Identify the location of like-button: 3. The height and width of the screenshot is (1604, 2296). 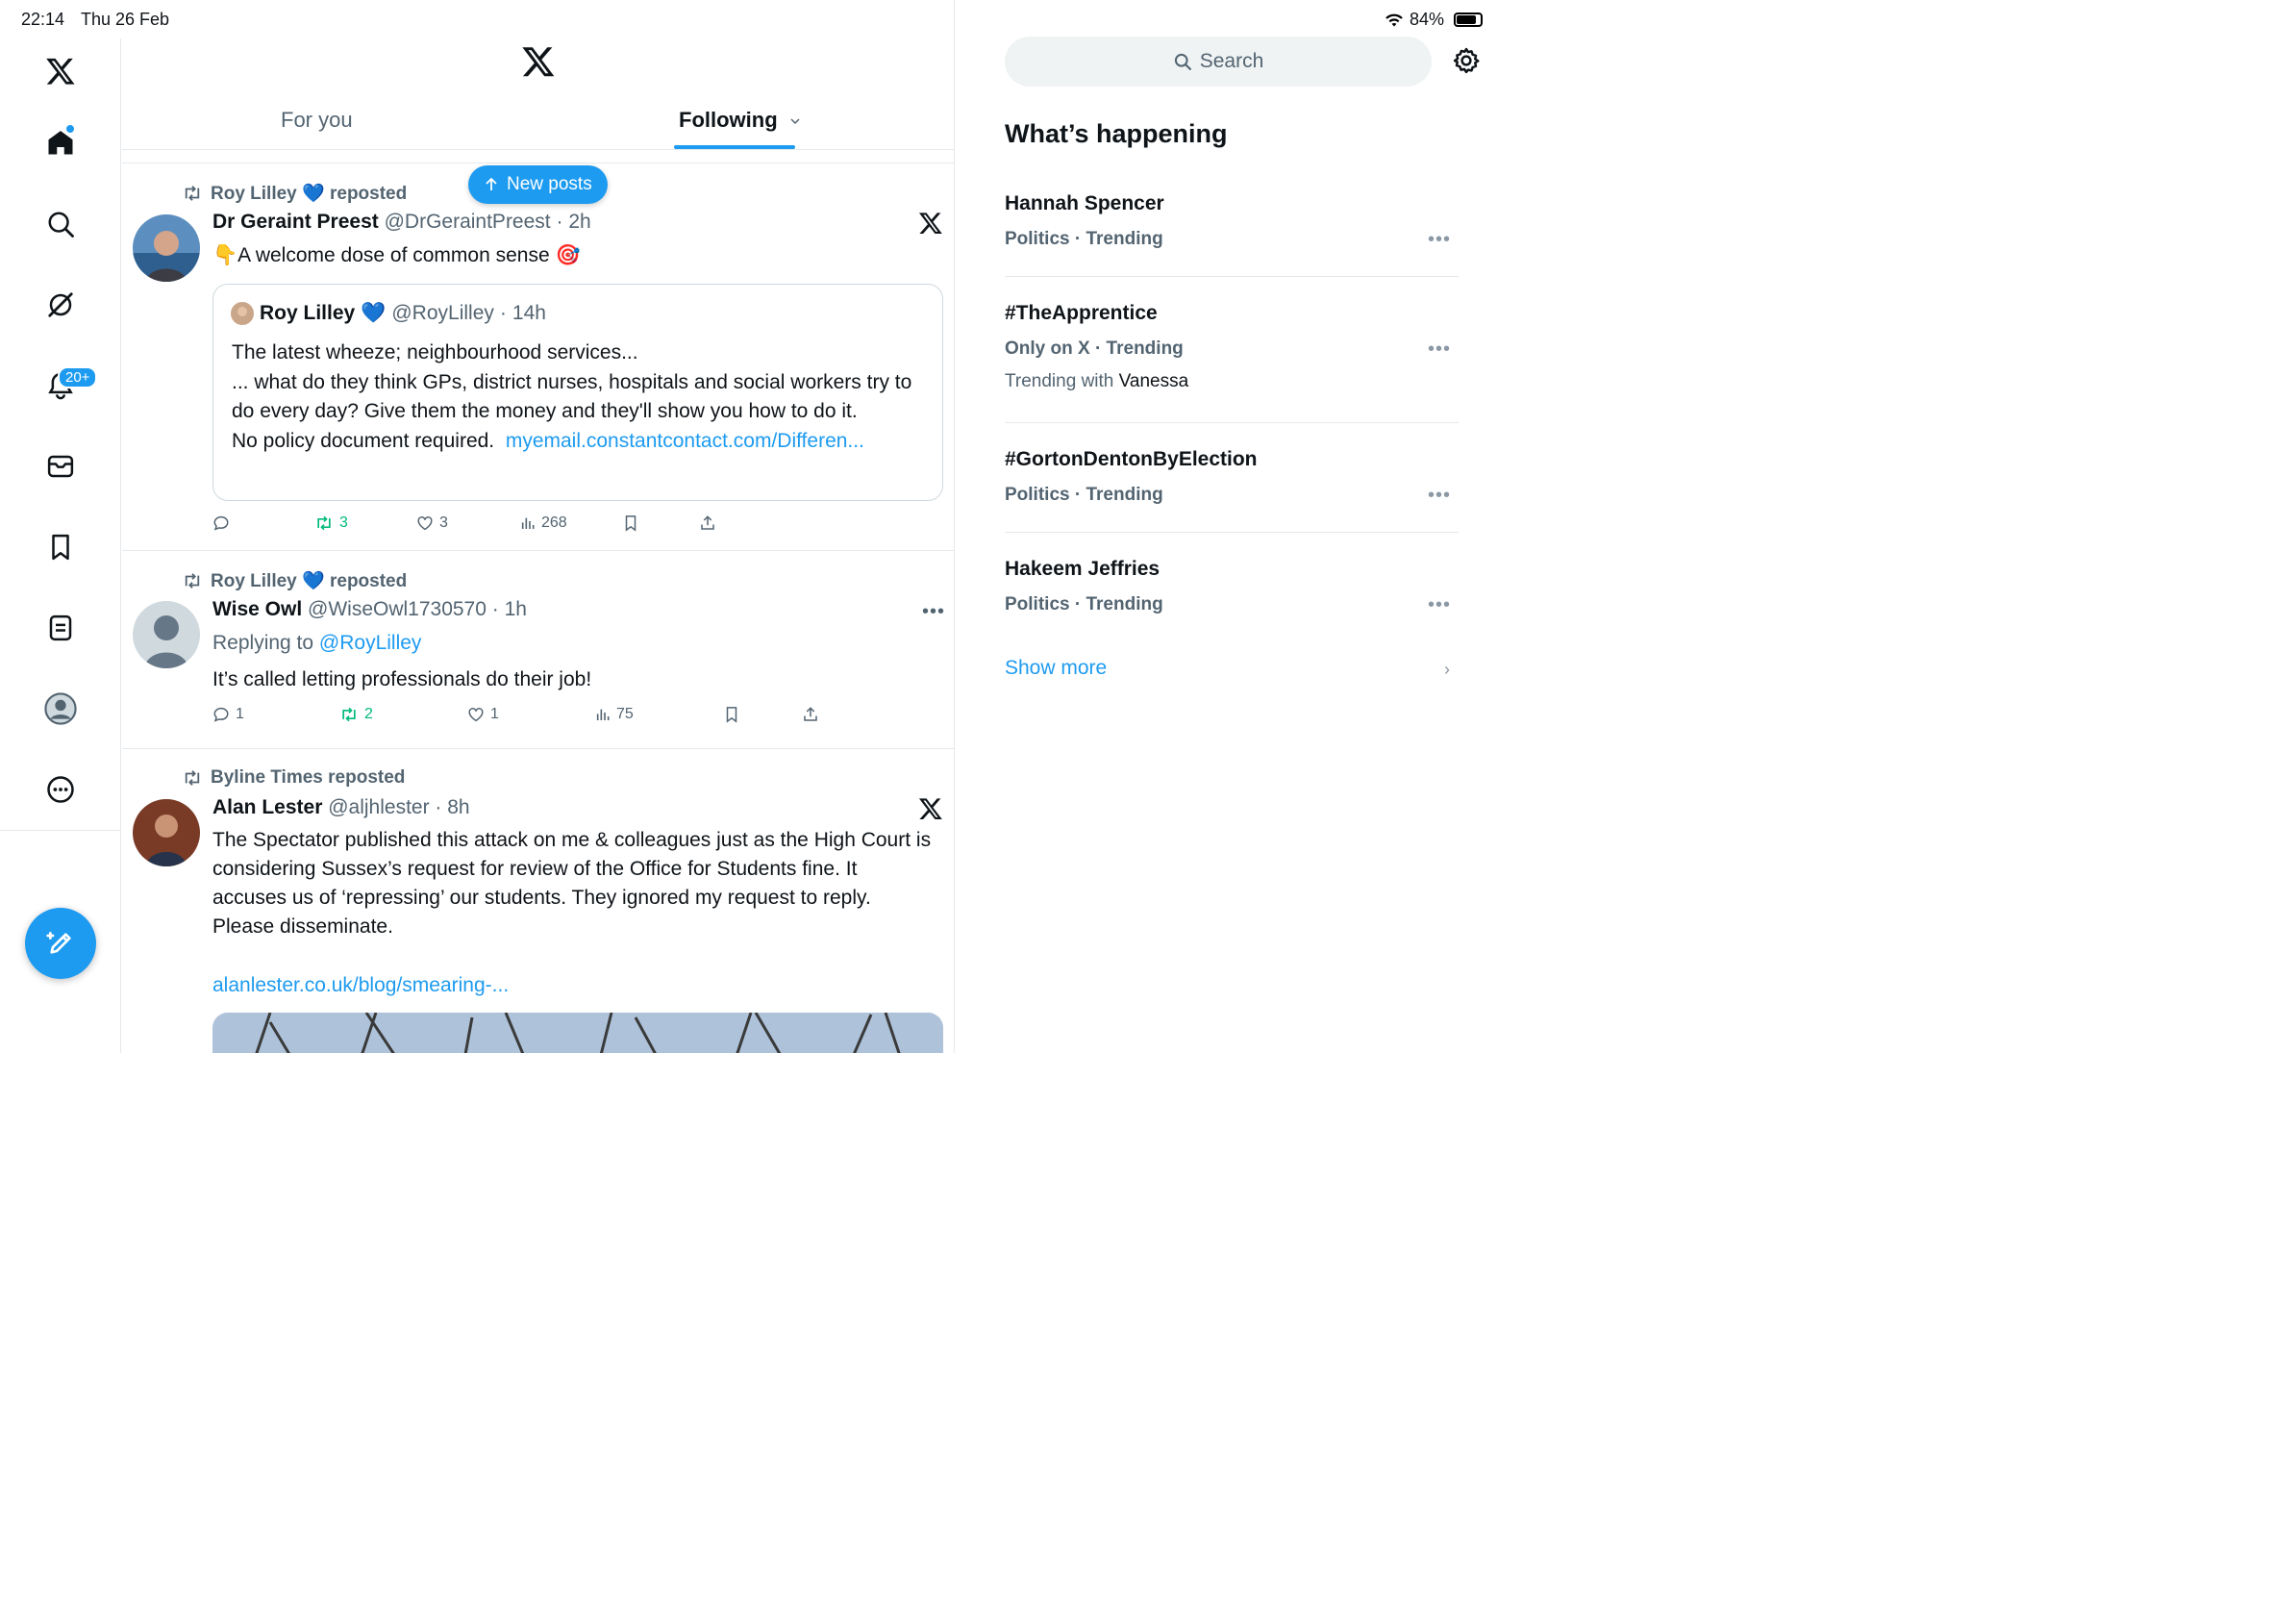
(432, 523).